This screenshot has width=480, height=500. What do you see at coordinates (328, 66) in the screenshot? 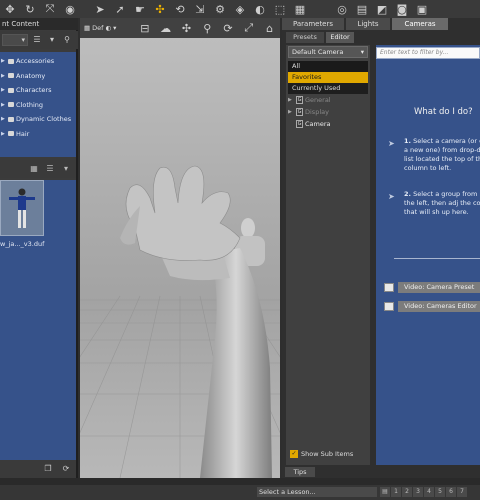
I see `filter-item-all: All` at bounding box center [328, 66].